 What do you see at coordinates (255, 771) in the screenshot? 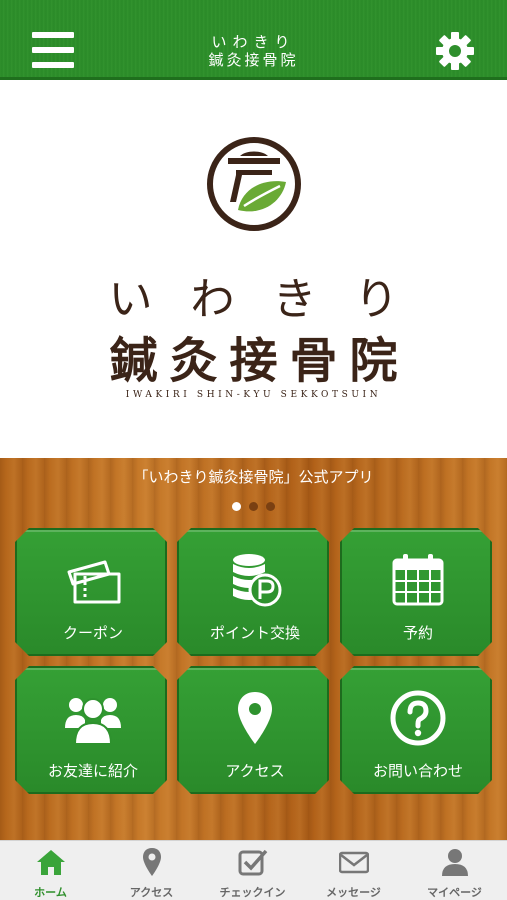
I see `tile-label: アクセス` at bounding box center [255, 771].